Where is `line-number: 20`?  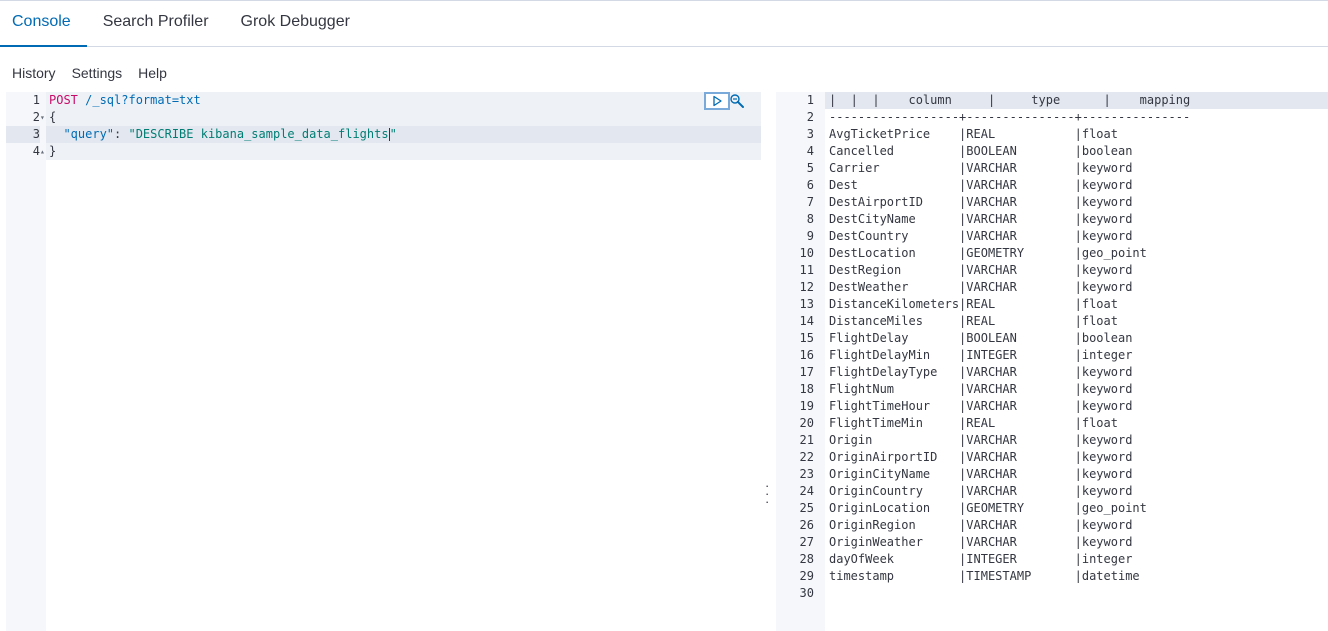
line-number: 20 is located at coordinates (806, 423).